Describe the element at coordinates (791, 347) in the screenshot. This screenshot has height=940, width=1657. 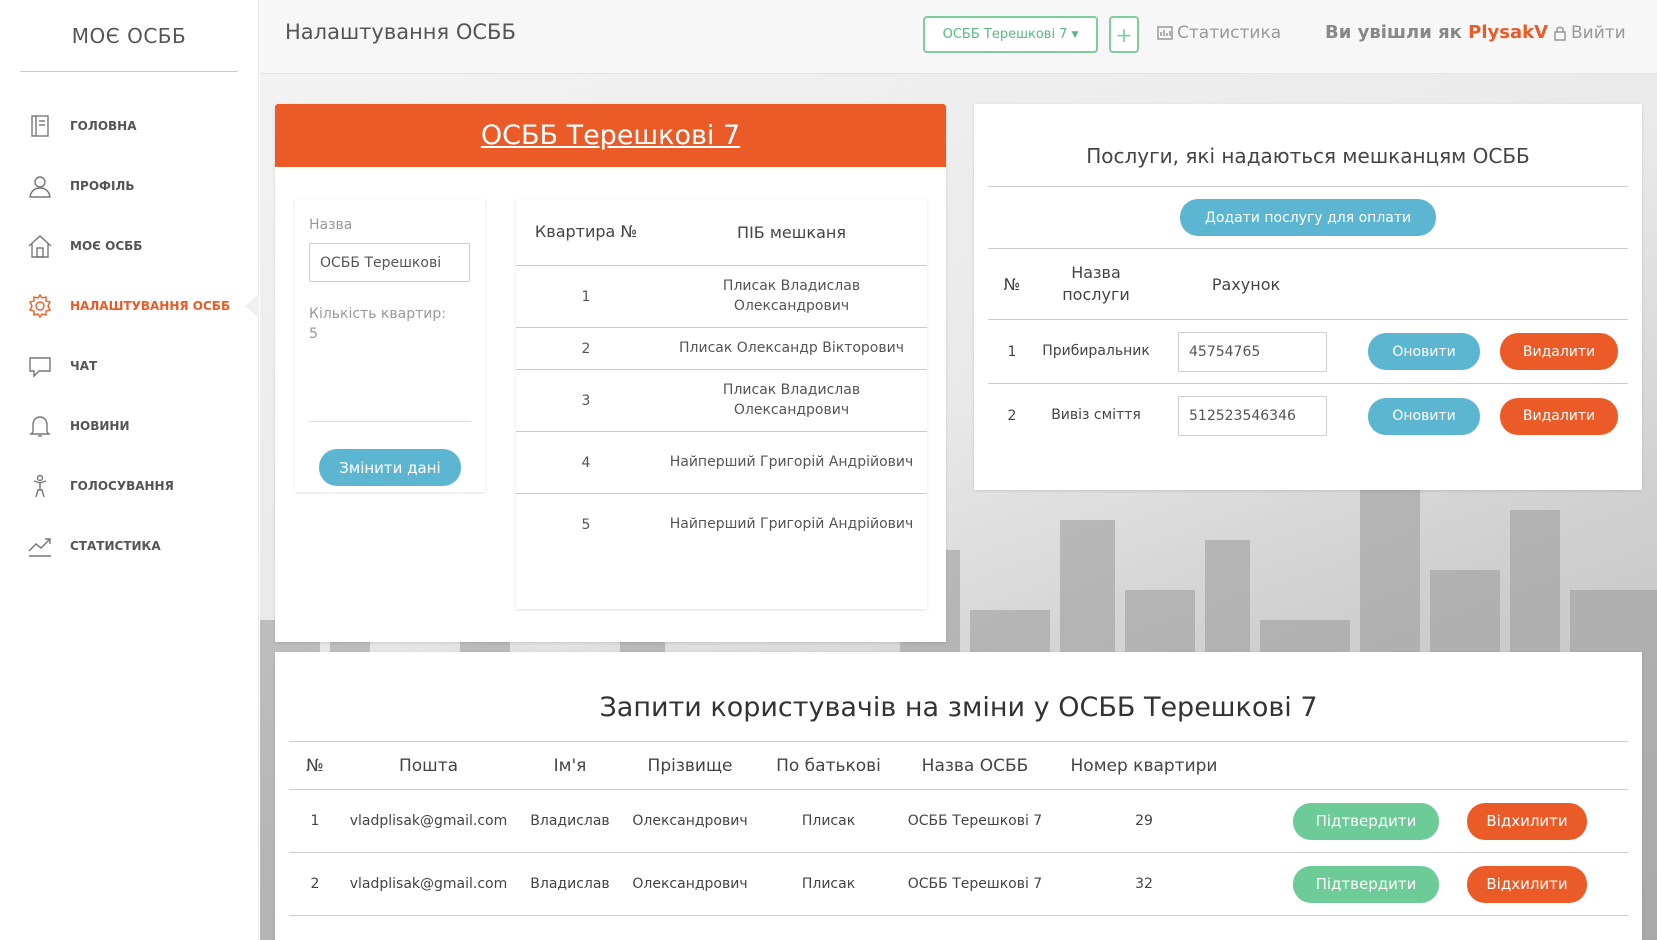
I see `resident-name: Плисак Олександр Вікторович` at that location.